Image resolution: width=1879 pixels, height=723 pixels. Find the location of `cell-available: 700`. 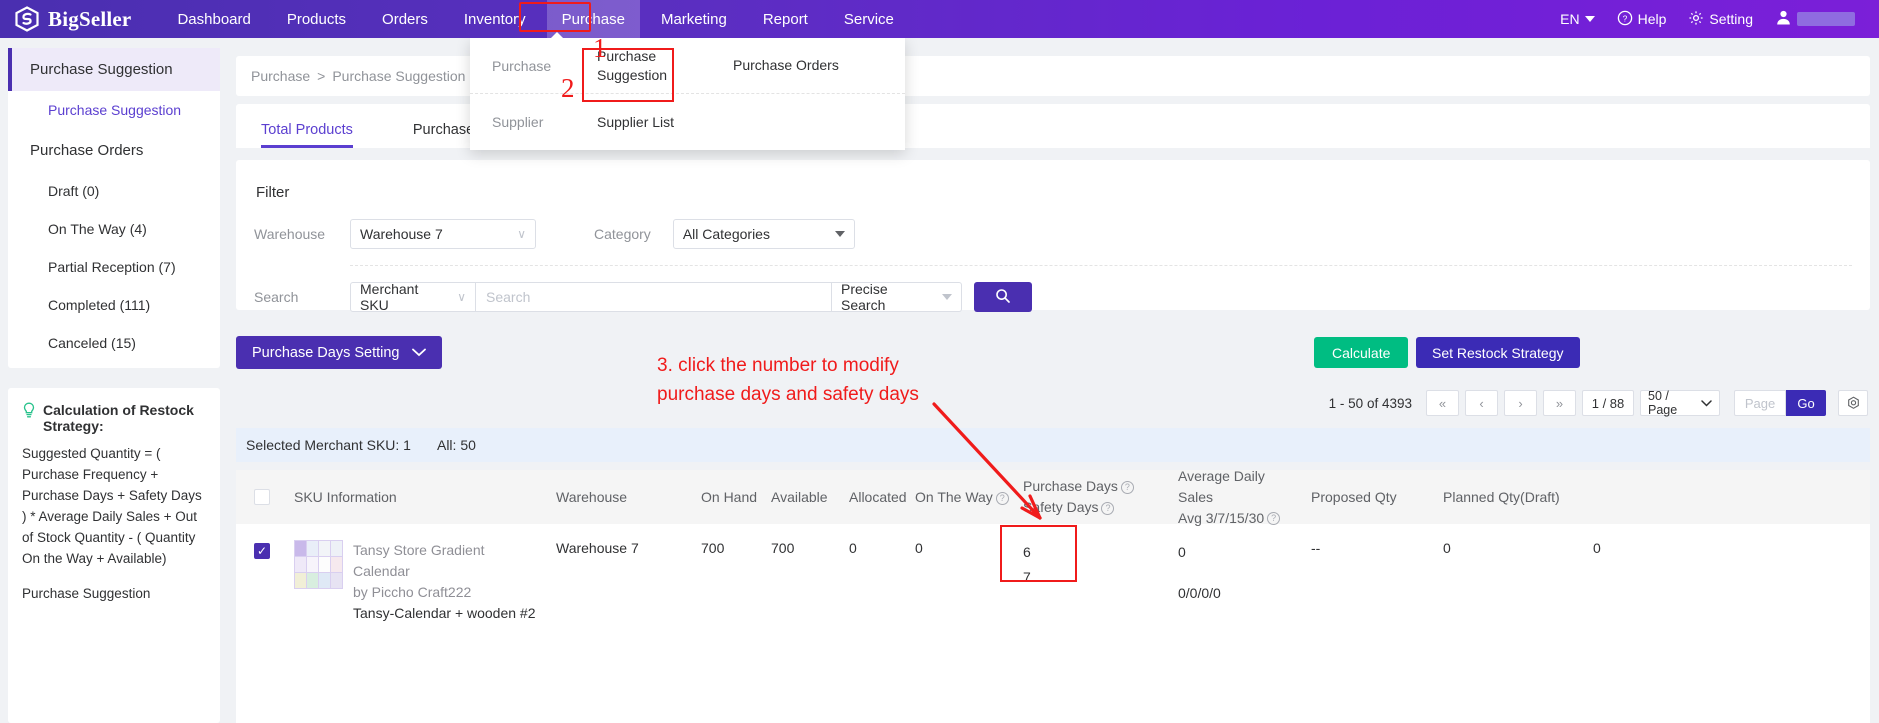

cell-available: 700 is located at coordinates (783, 548).